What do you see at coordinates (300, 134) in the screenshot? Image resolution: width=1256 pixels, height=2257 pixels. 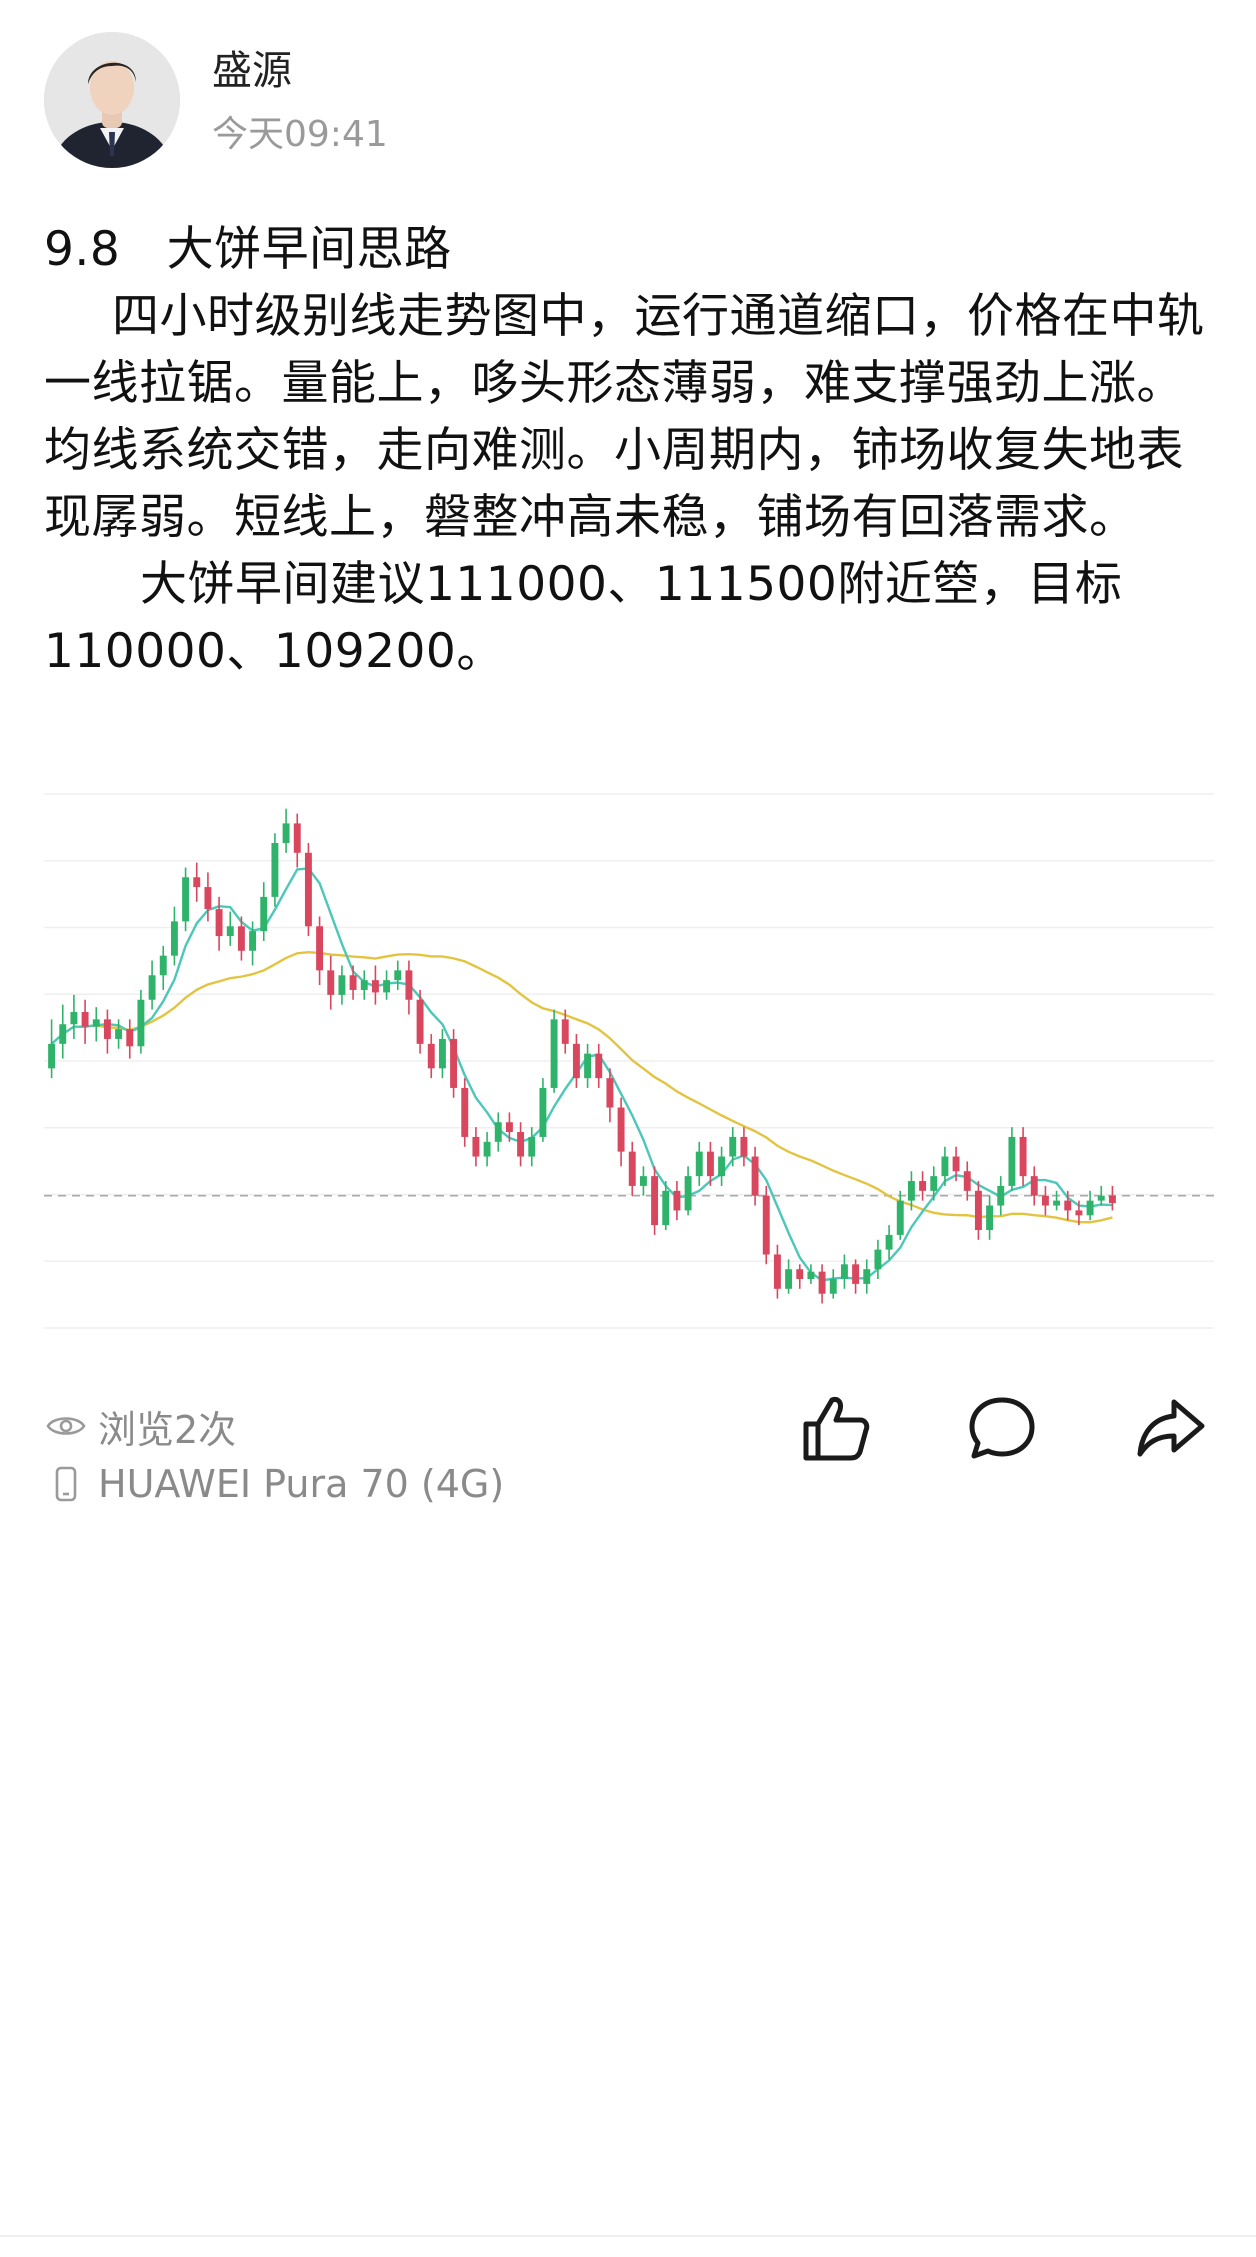 I see `post-time: 今天09:41` at bounding box center [300, 134].